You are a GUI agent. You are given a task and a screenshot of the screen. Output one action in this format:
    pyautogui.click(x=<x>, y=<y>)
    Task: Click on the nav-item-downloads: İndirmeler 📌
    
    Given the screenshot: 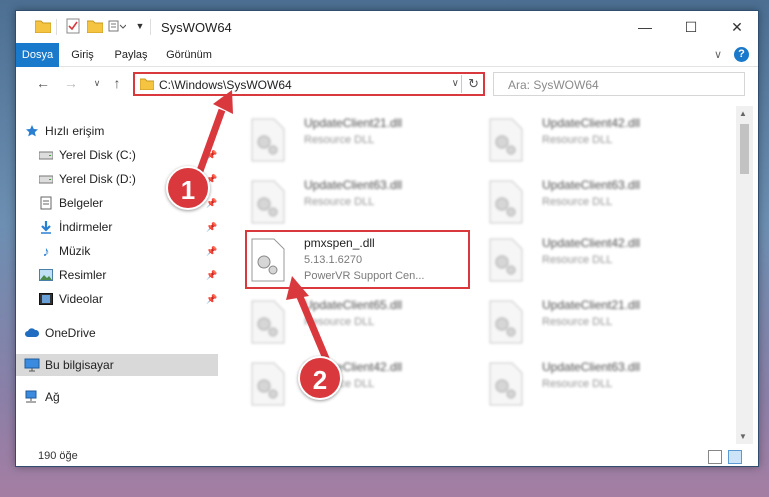 What is the action you would take?
    pyautogui.click(x=117, y=227)
    